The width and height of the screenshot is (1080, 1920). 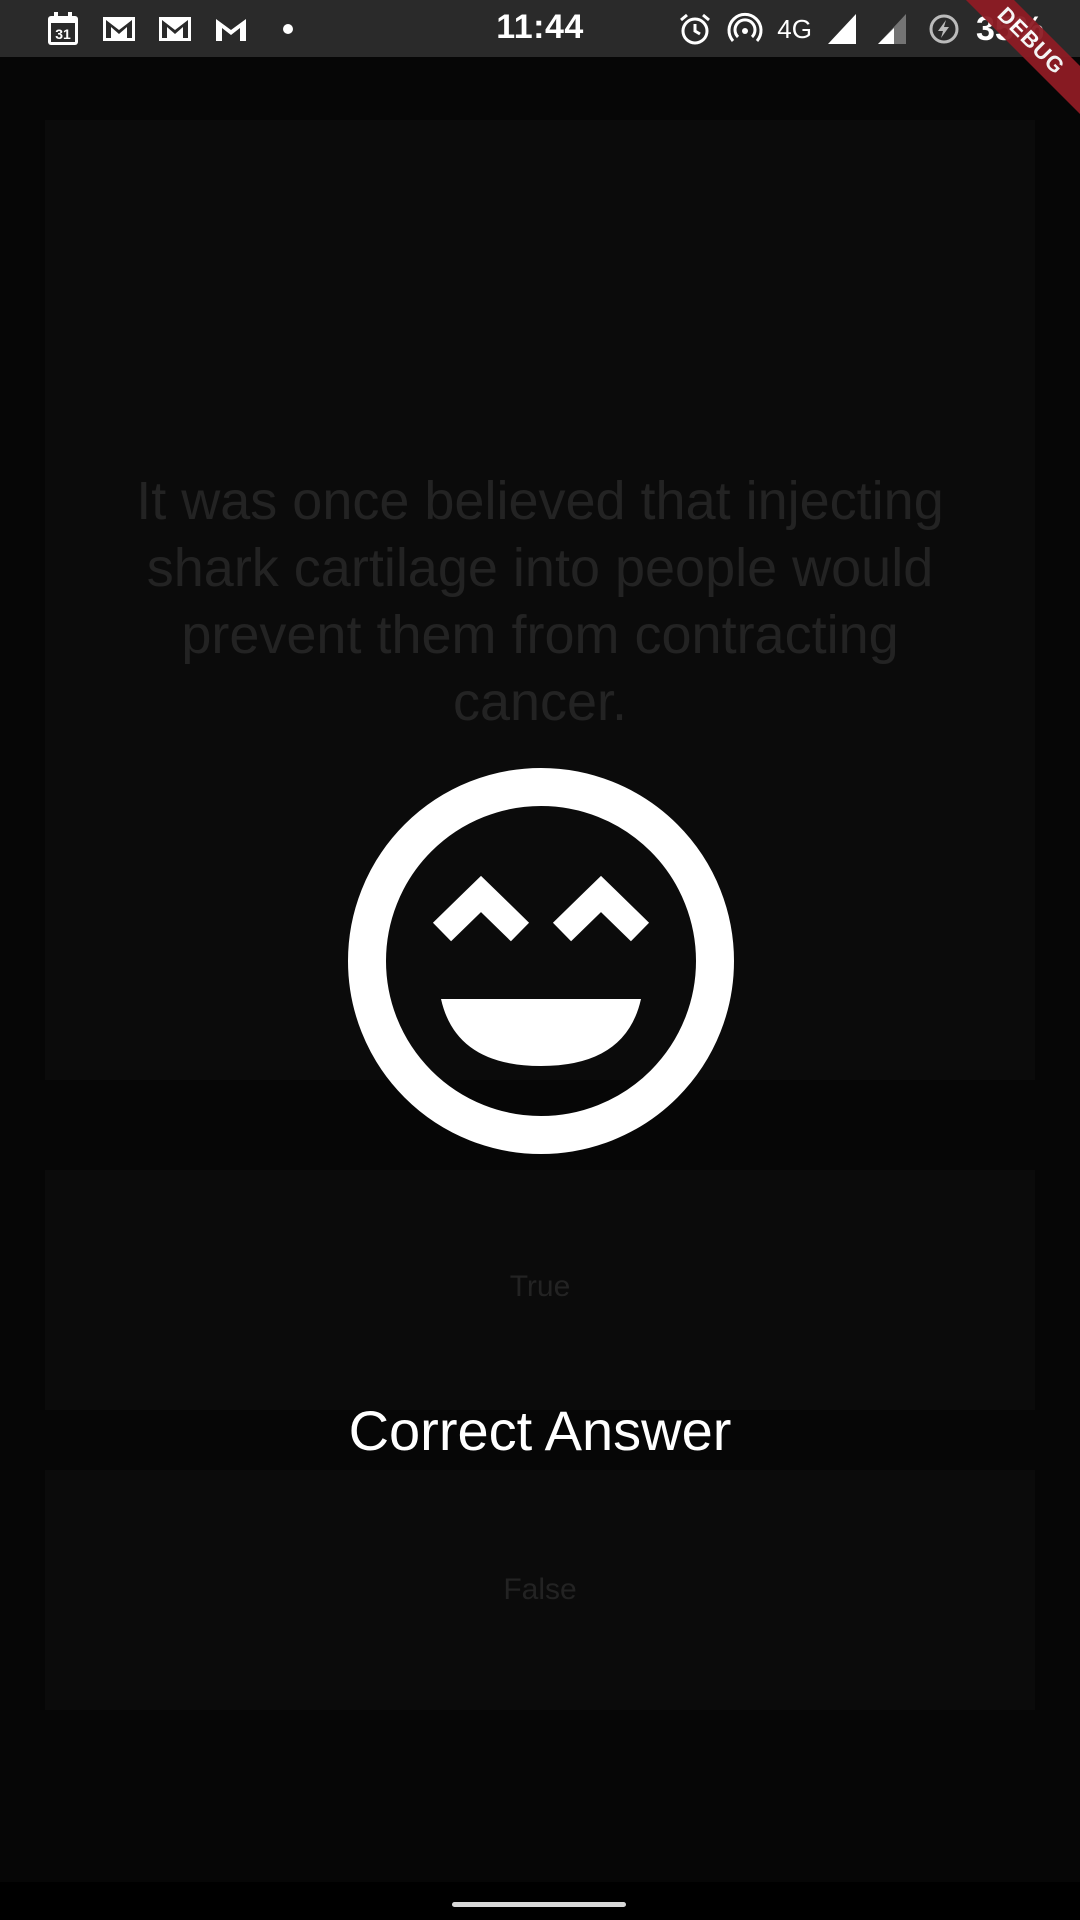 What do you see at coordinates (695, 29) in the screenshot?
I see `alarm-icon` at bounding box center [695, 29].